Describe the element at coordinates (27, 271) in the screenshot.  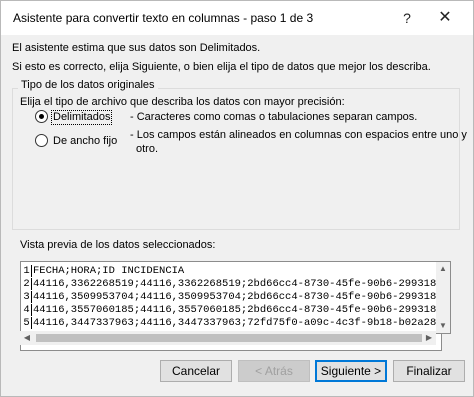
I see `preview-row-number: 1` at that location.